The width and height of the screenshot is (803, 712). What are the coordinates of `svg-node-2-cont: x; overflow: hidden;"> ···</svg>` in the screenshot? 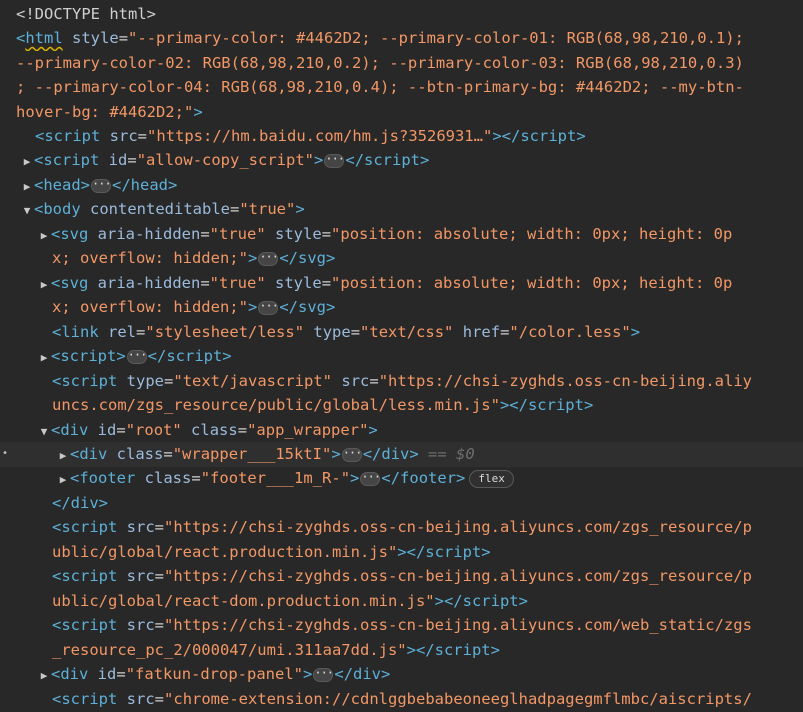 It's located at (194, 307).